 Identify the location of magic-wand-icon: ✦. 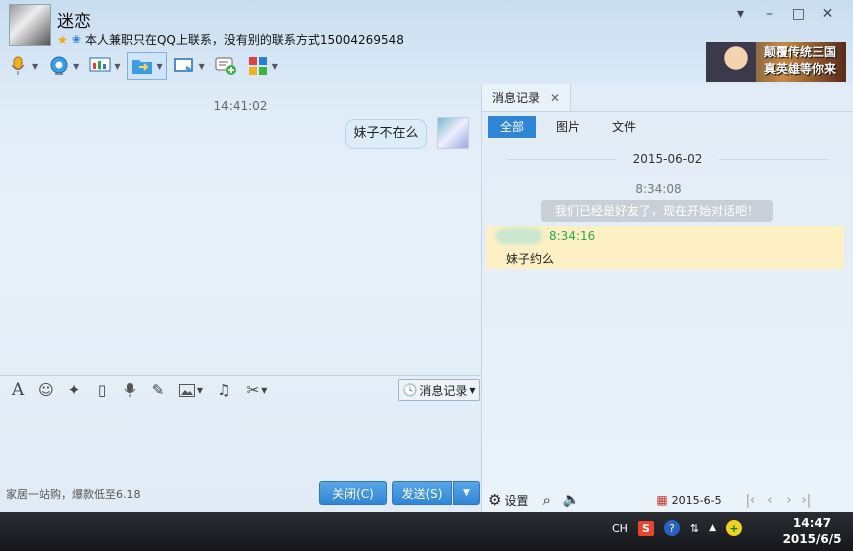
(74, 390).